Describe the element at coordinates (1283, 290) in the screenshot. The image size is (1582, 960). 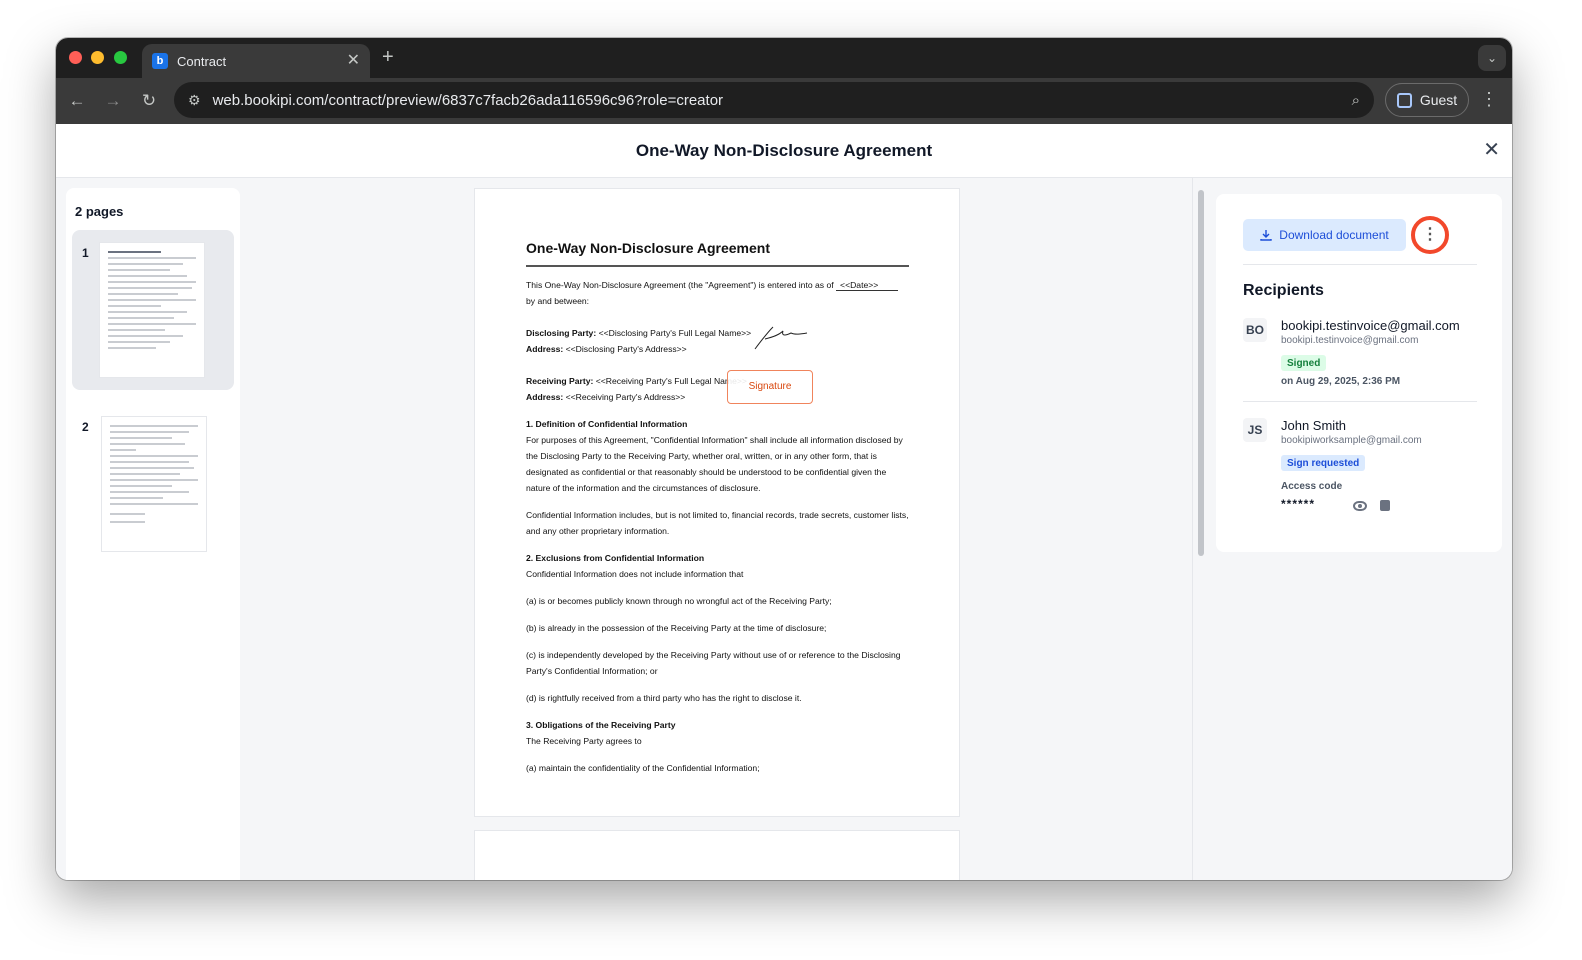
I see `recipients-heading: Recipients` at that location.